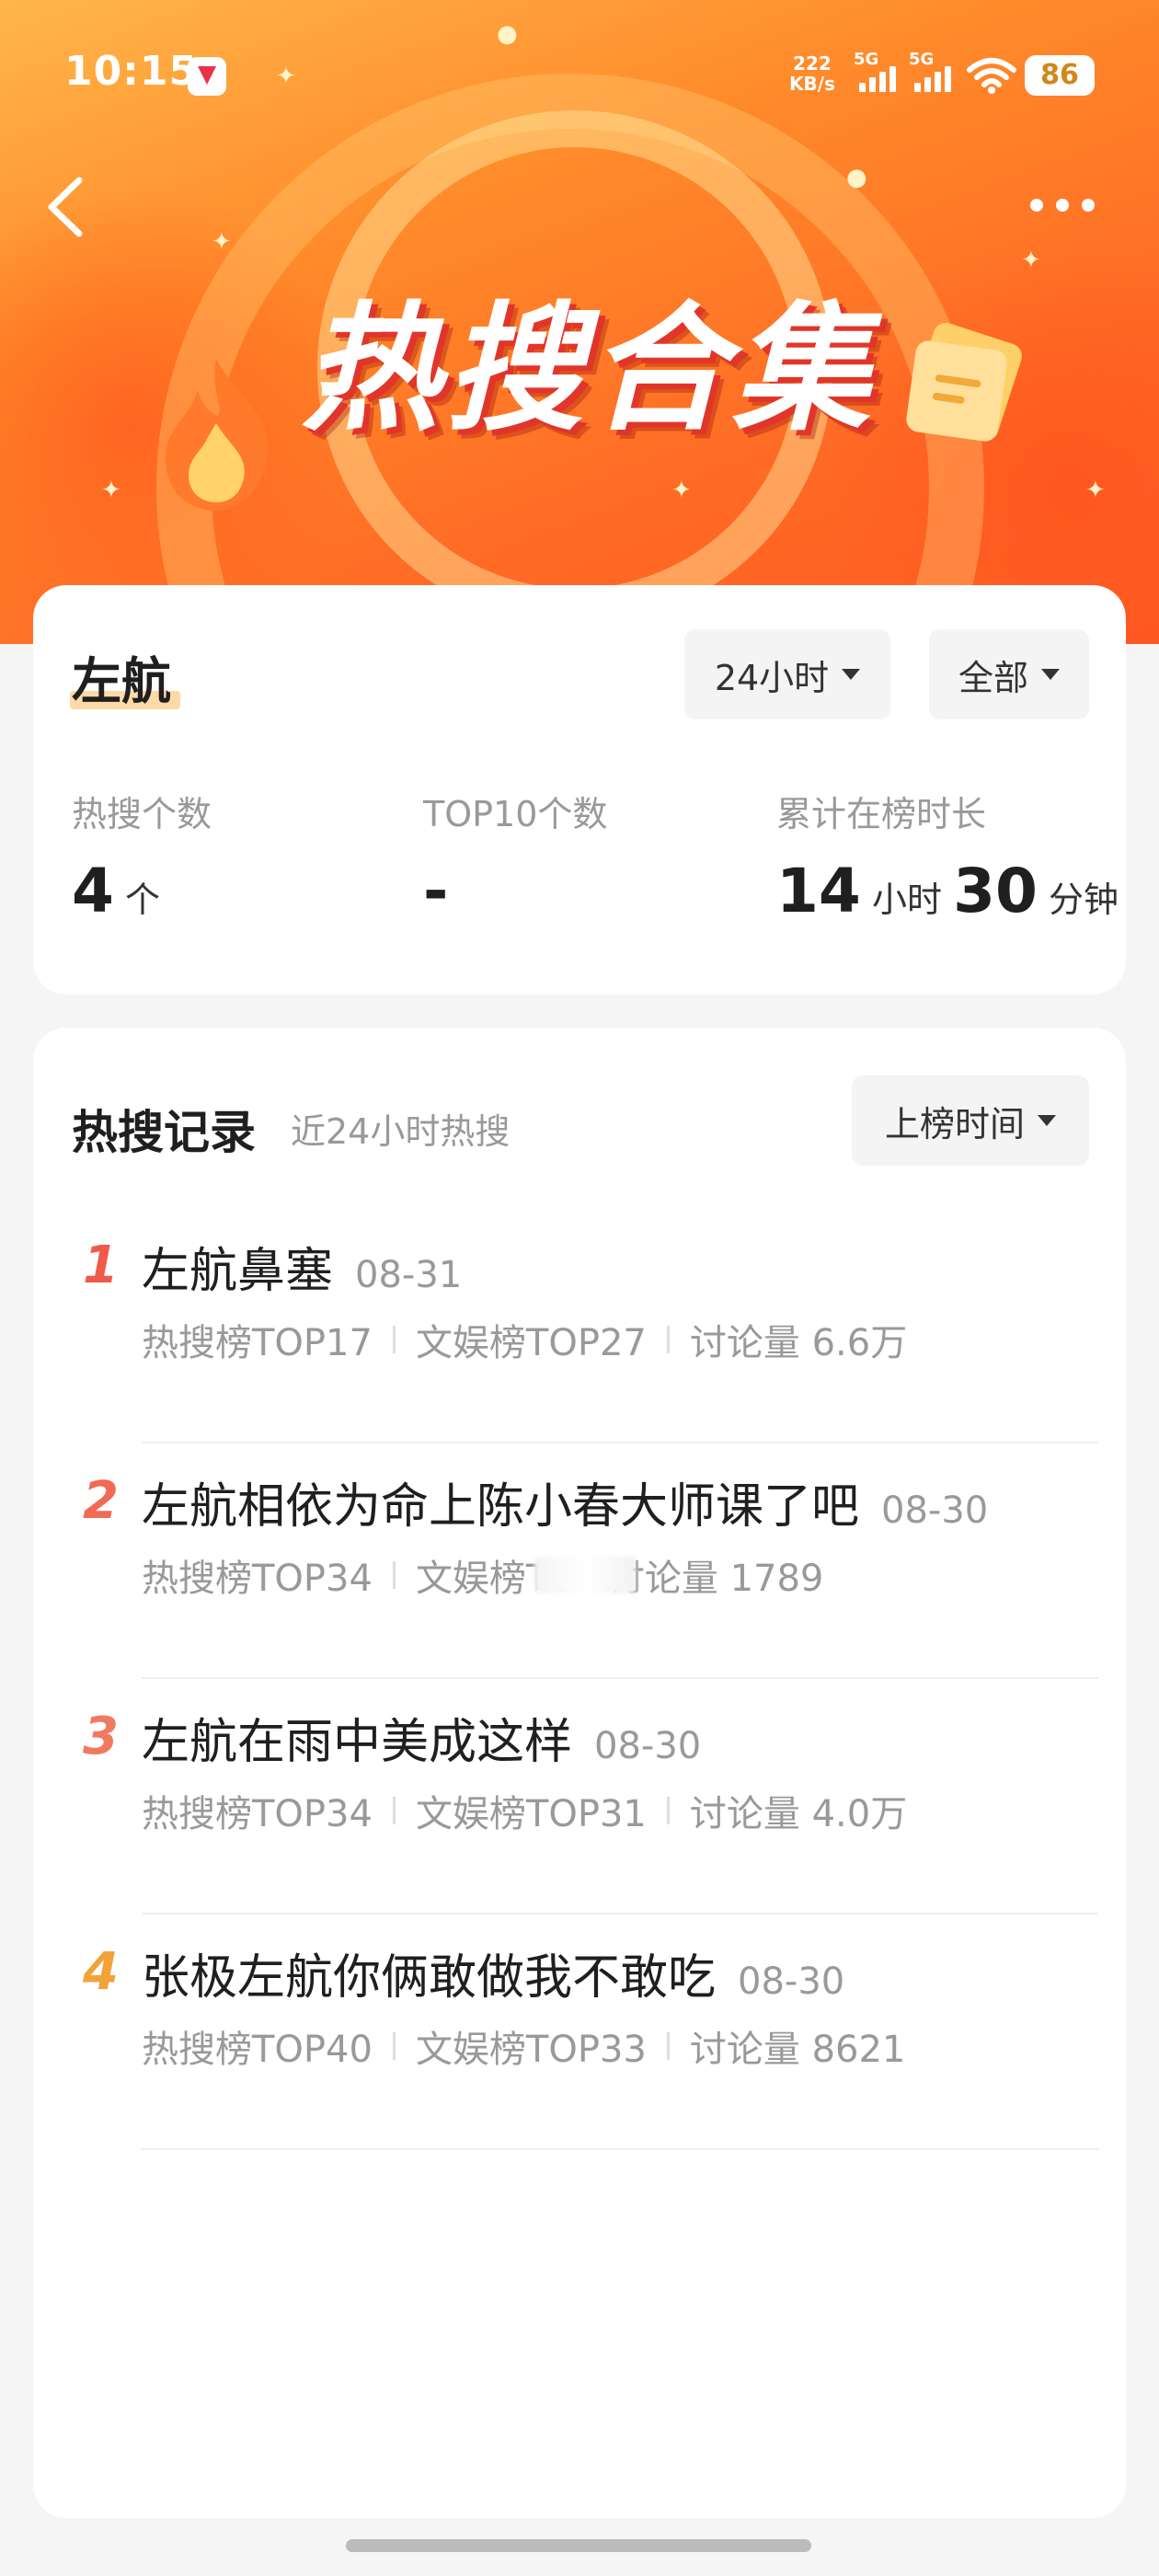 Image resolution: width=1159 pixels, height=2576 pixels. I want to click on wifi-icon, so click(991, 76).